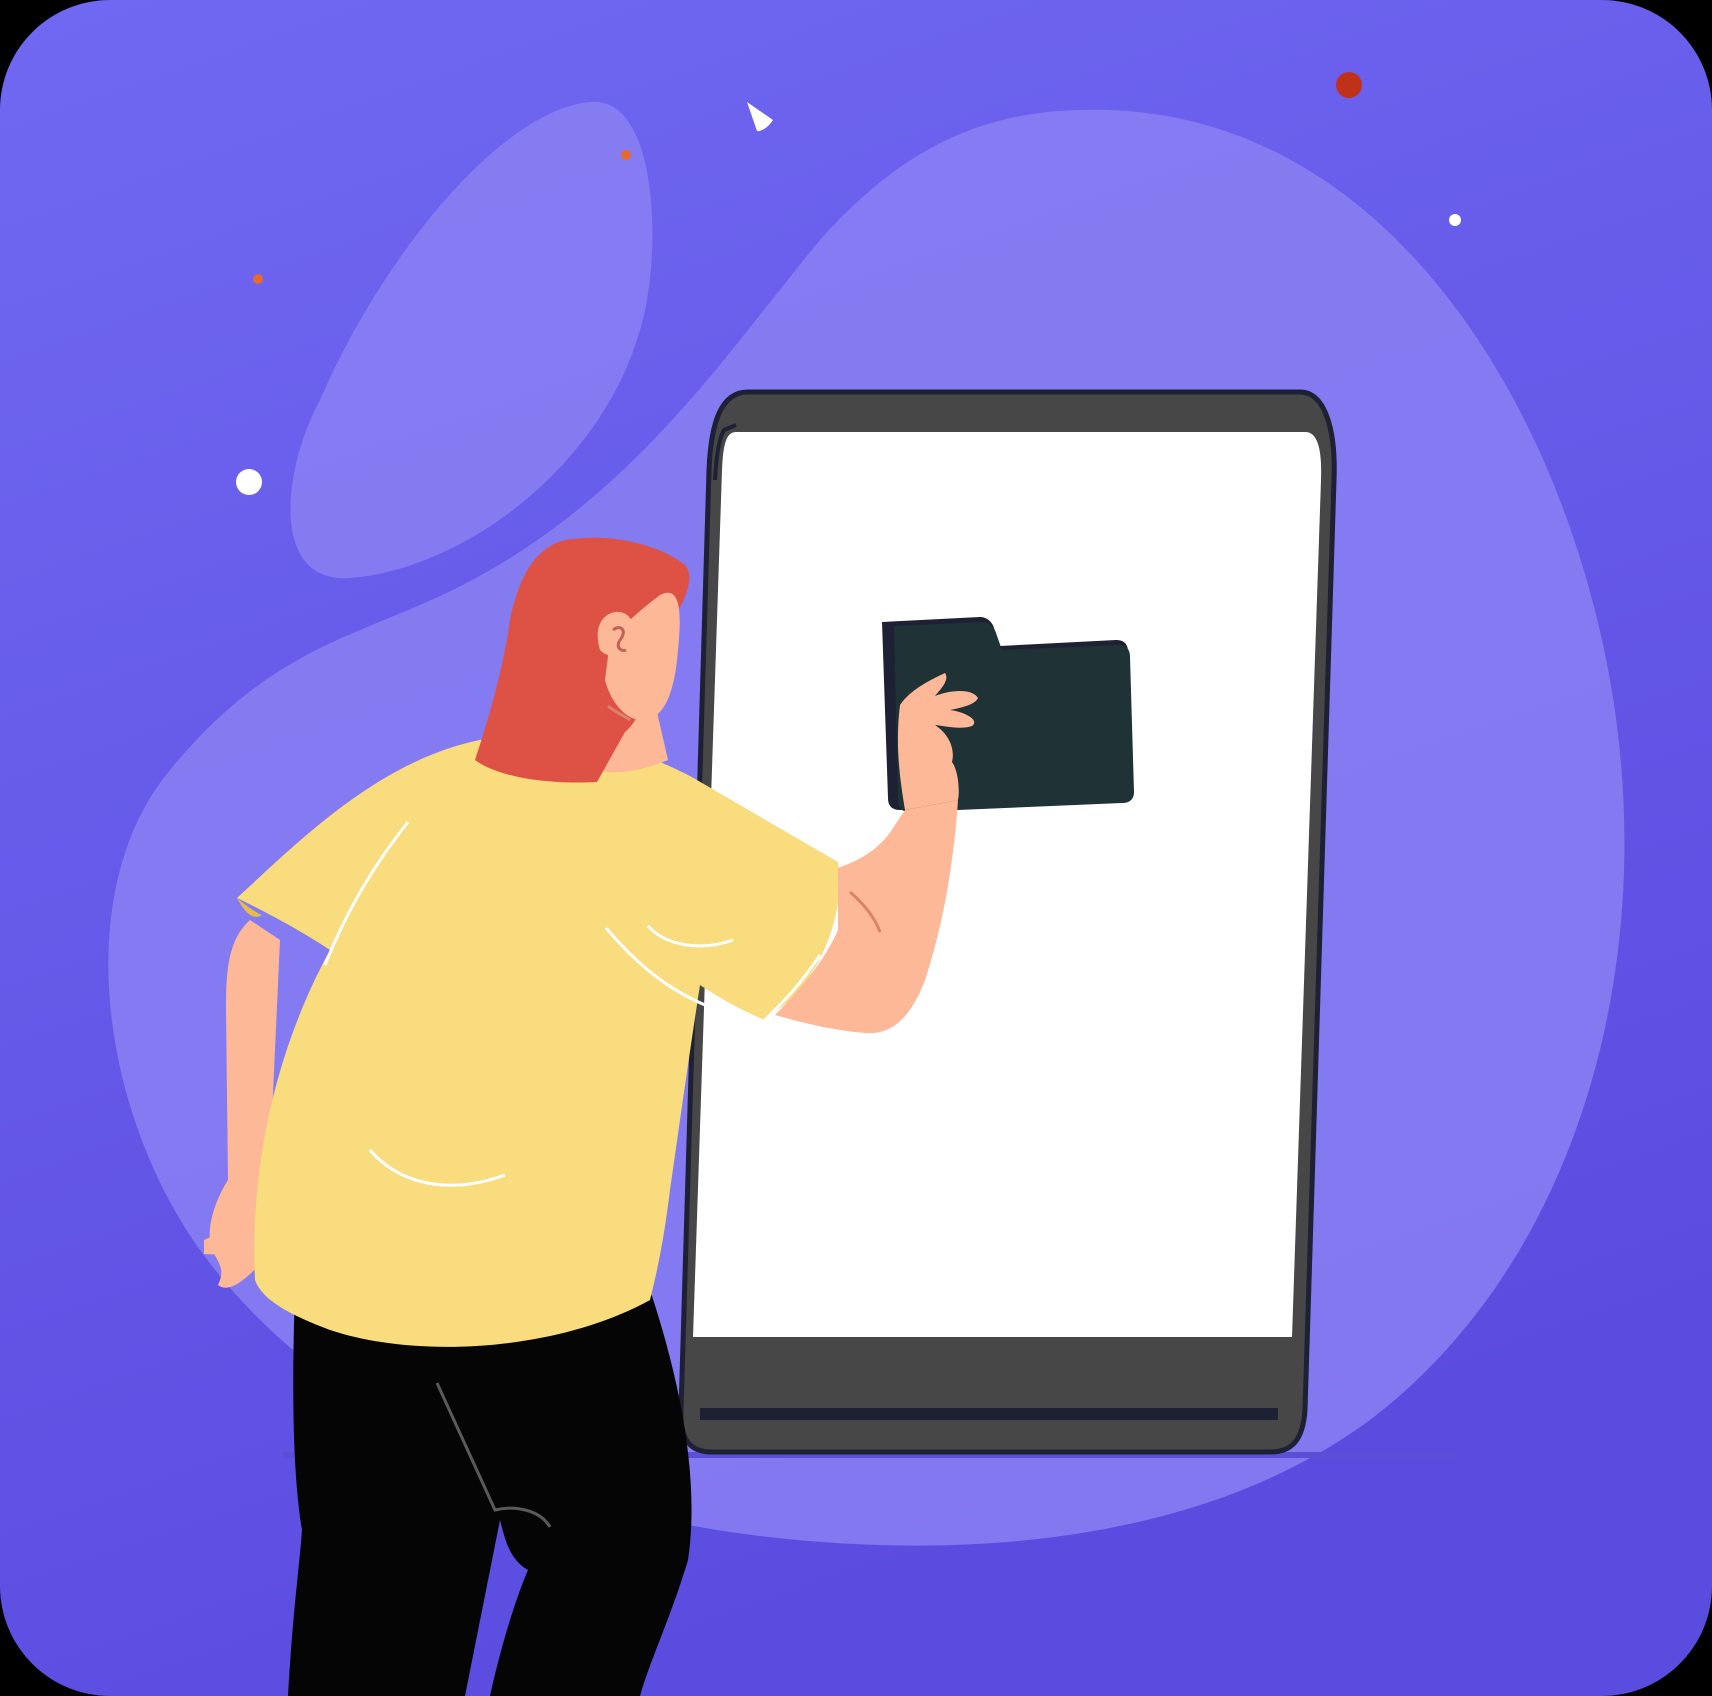  What do you see at coordinates (989, 1414) in the screenshot?
I see `phone-bottom-band` at bounding box center [989, 1414].